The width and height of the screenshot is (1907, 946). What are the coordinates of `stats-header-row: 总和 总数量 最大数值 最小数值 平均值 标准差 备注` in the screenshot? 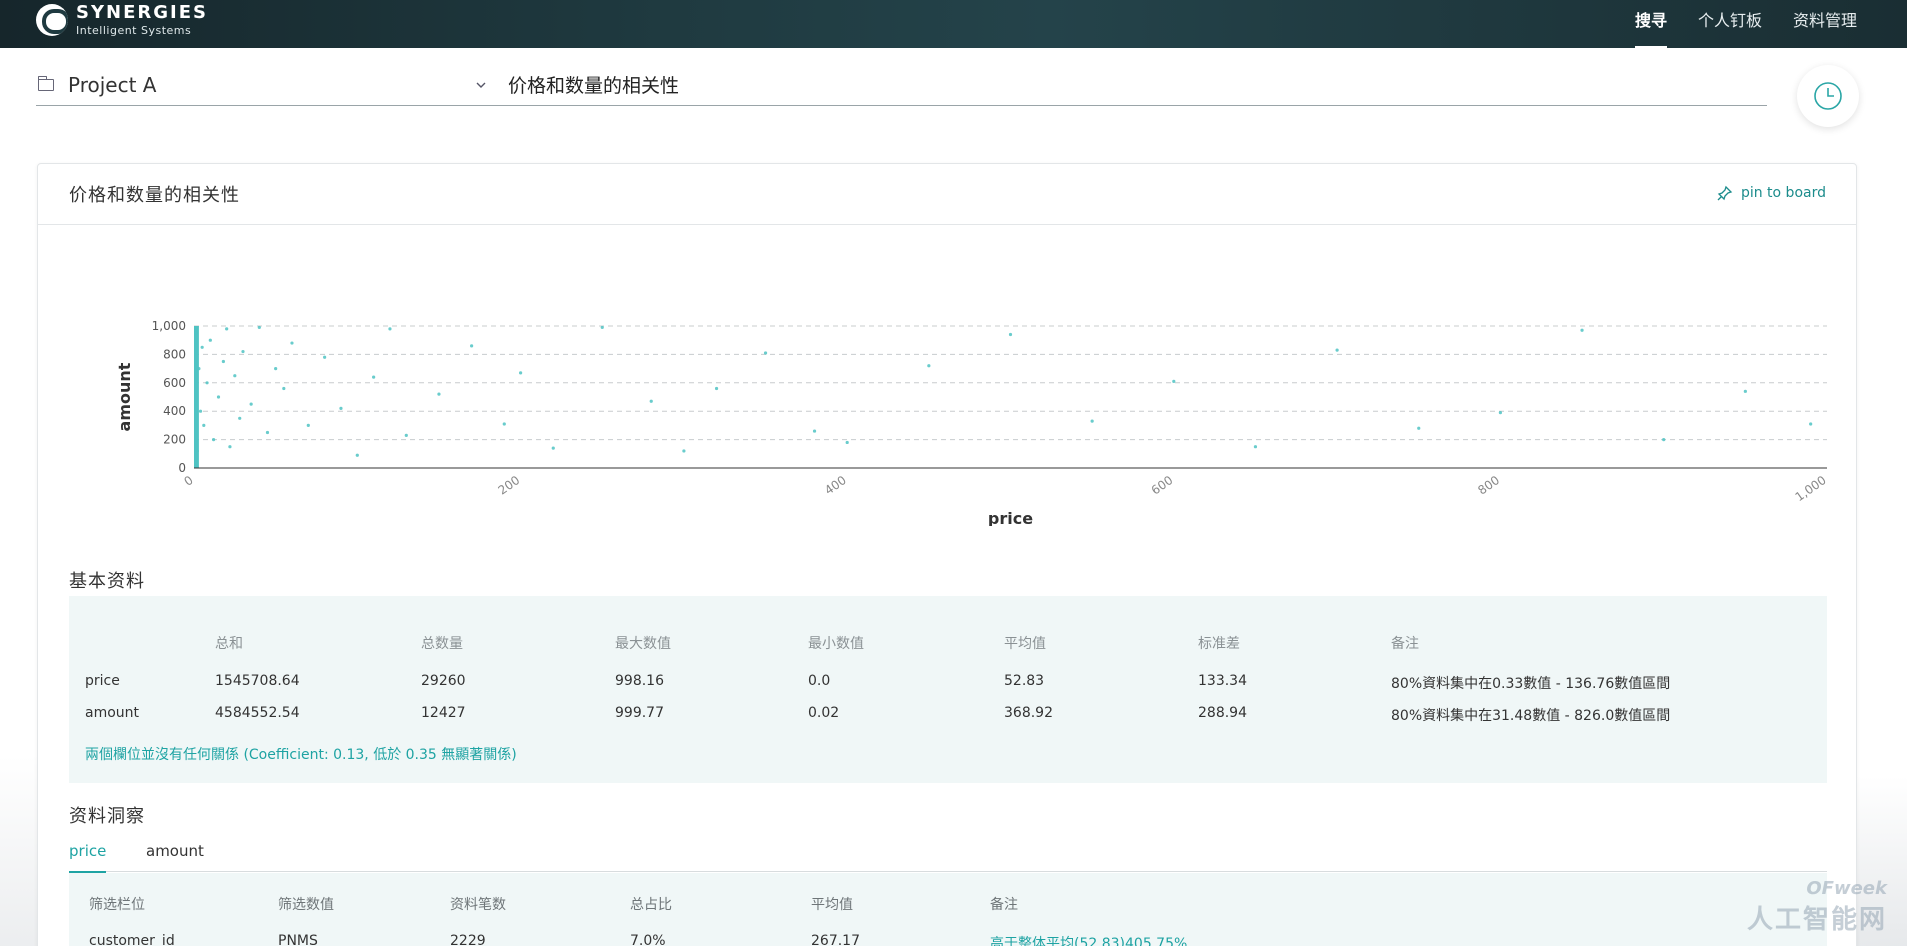 It's located at (948, 643).